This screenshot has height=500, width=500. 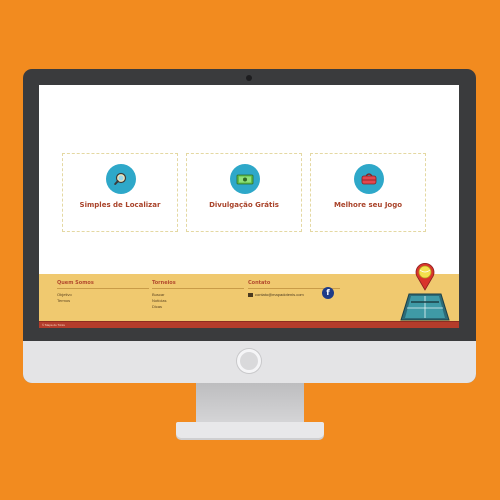 I want to click on mail-icon, so click(x=250, y=294).